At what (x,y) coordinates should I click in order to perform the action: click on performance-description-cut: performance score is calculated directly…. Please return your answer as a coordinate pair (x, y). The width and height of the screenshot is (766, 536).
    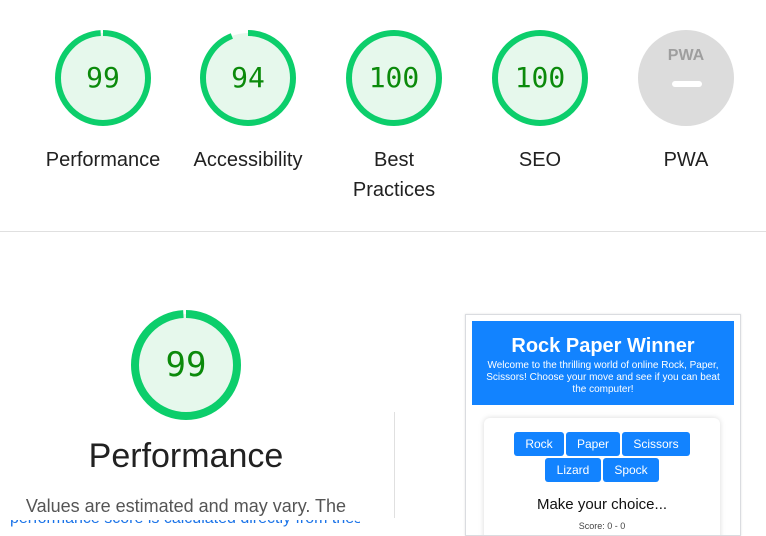
    Looking at the image, I should click on (185, 524).